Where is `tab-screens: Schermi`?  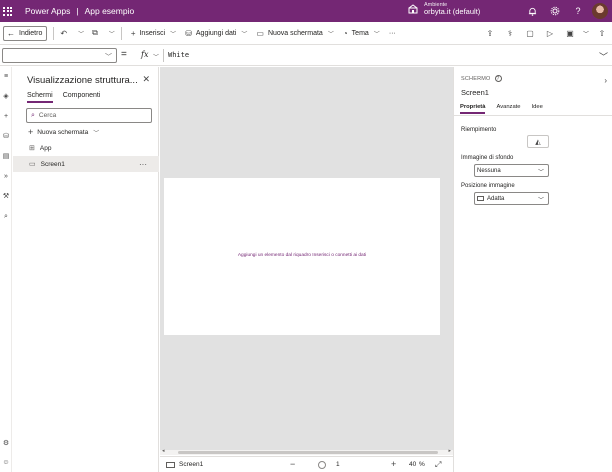
tab-screens: Schermi is located at coordinates (40, 97).